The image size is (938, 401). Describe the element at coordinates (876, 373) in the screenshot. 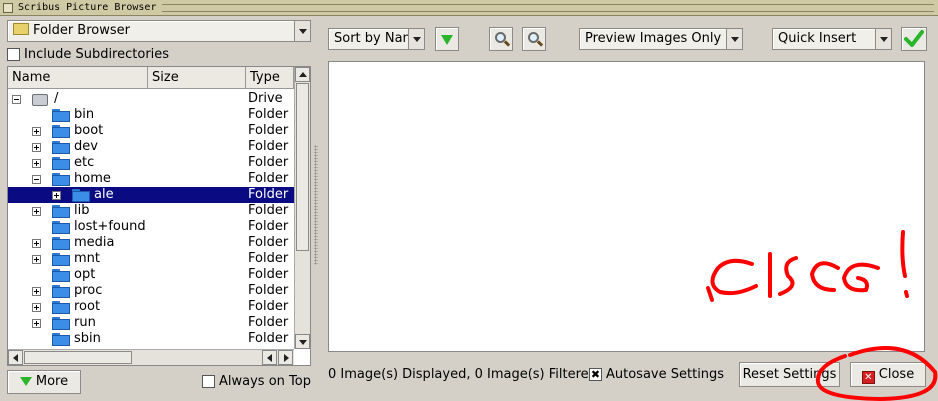

I see `annotation-close-circle` at that location.